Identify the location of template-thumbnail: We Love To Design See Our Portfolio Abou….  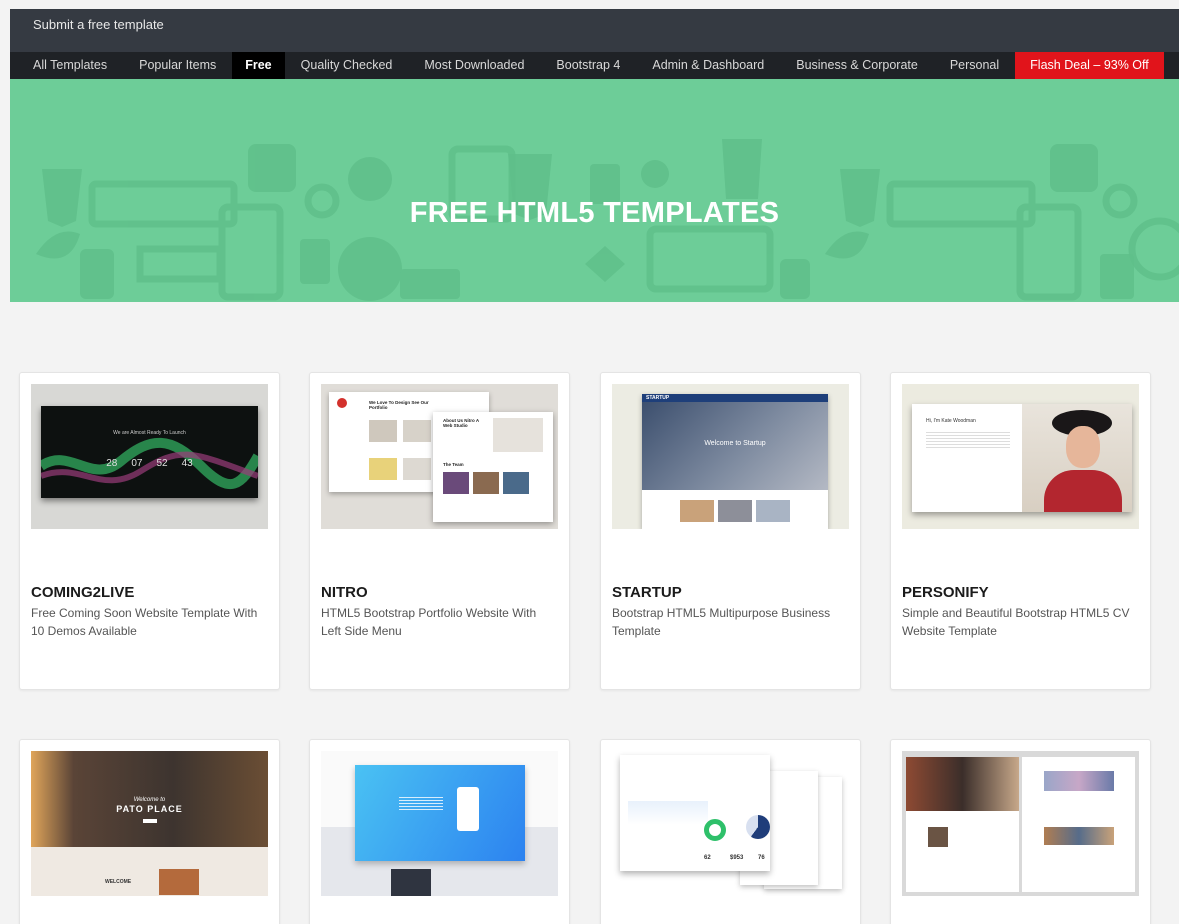
(439, 456).